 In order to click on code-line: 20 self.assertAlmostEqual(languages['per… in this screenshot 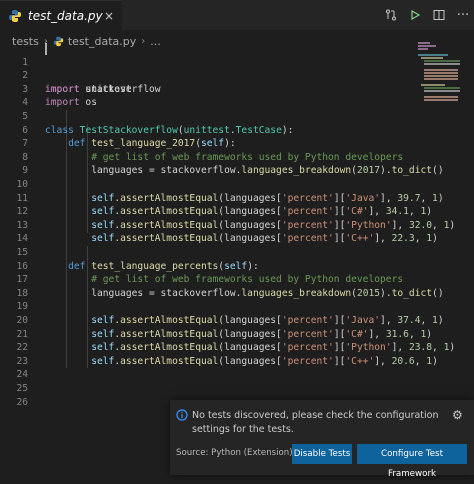, I will do `click(216, 320)`.